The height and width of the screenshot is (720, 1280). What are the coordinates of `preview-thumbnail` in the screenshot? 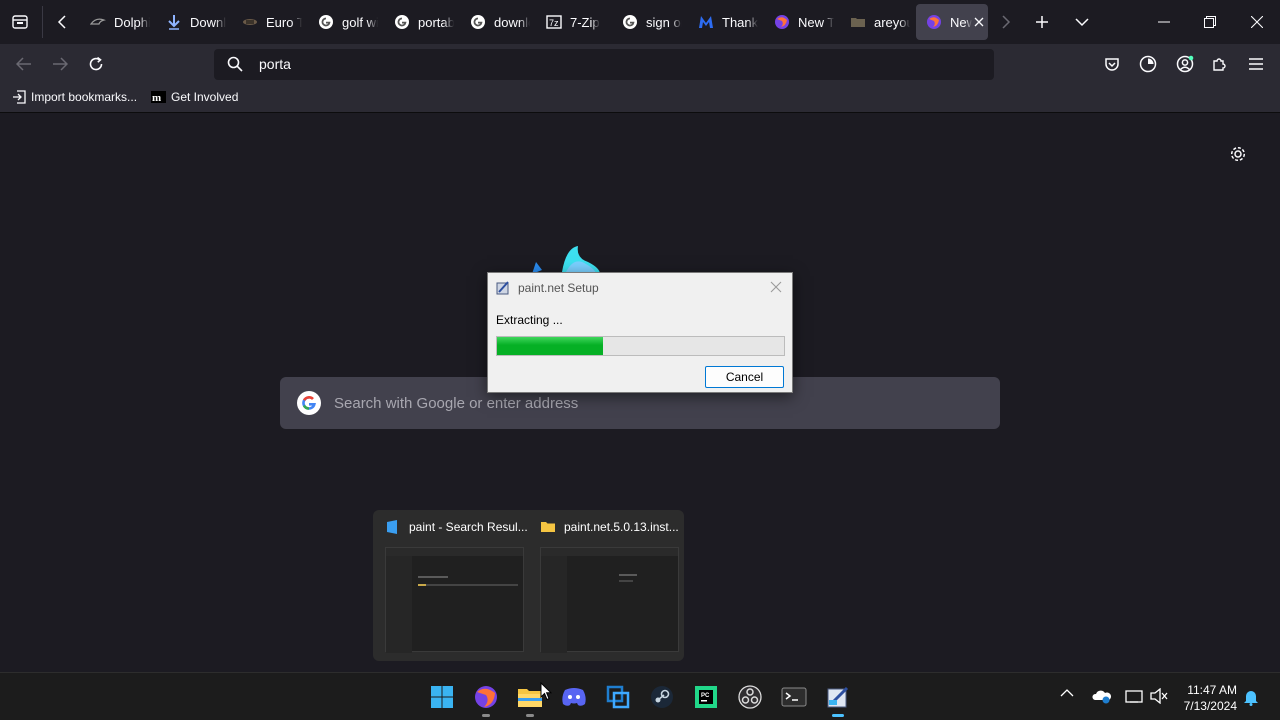 It's located at (454, 600).